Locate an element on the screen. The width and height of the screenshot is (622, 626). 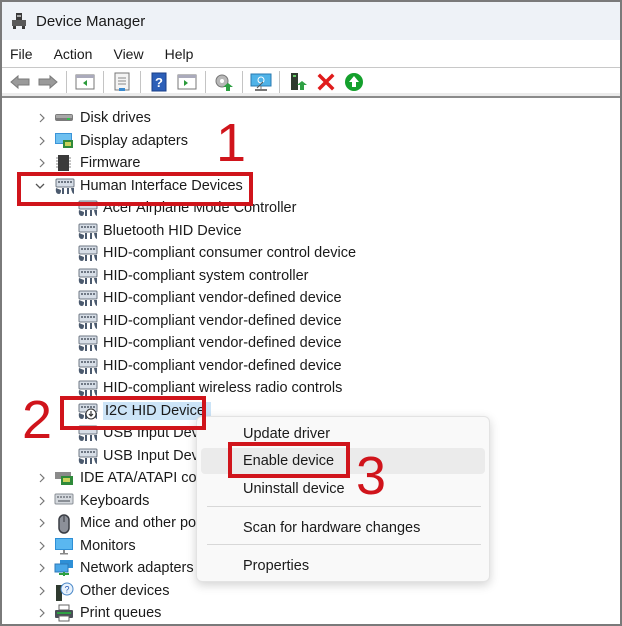
tree-category-keyboards: Keyboards is located at coordinates (94, 501).